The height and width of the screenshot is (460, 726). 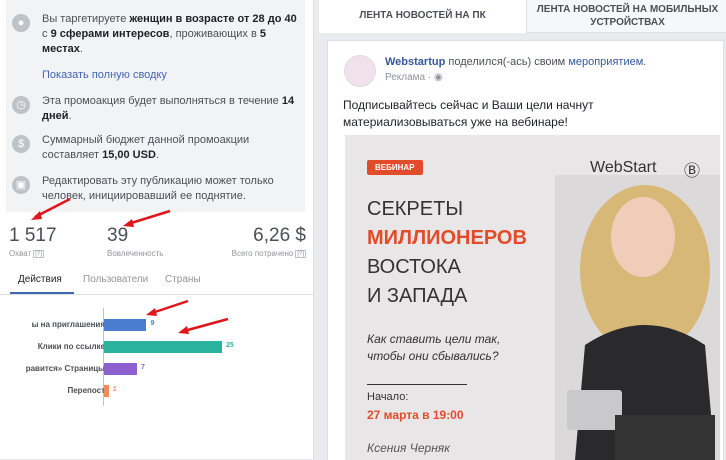 I want to click on bar-label: Перепост, so click(x=86, y=390).